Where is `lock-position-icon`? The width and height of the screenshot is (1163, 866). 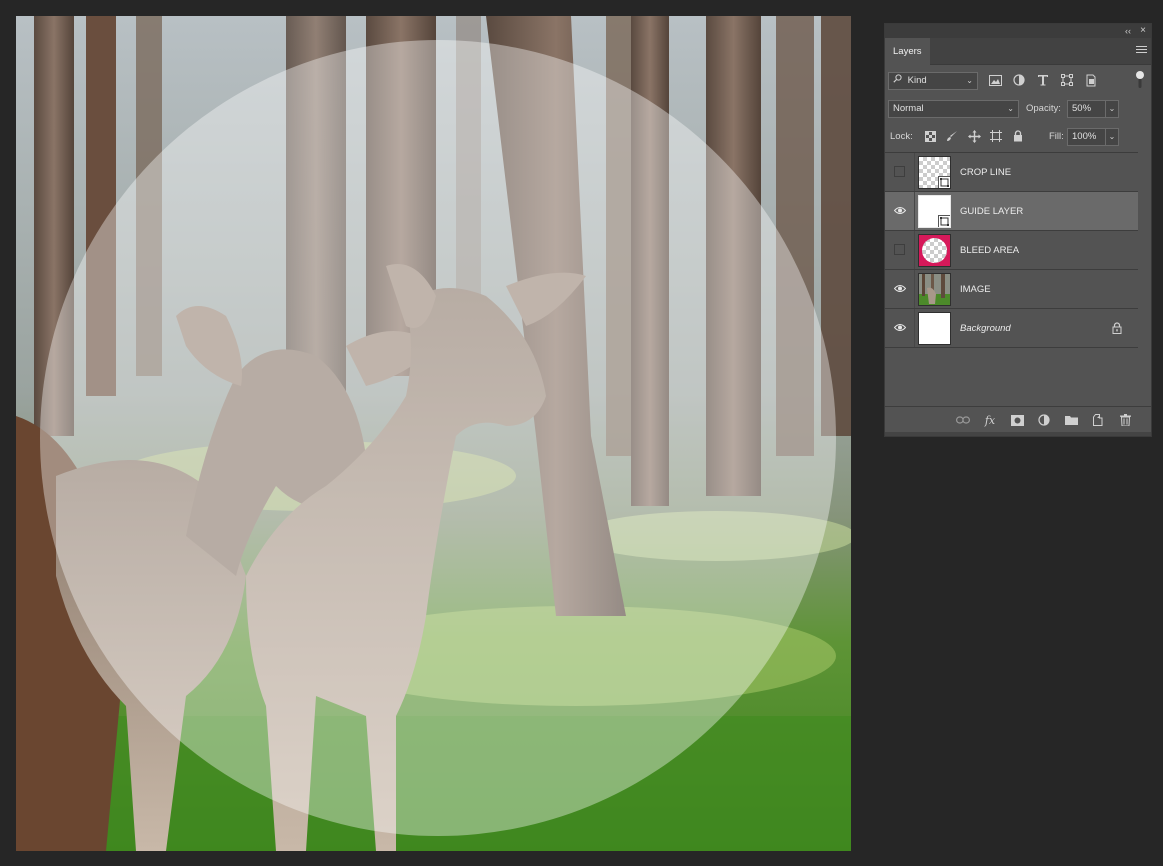 lock-position-icon is located at coordinates (974, 136).